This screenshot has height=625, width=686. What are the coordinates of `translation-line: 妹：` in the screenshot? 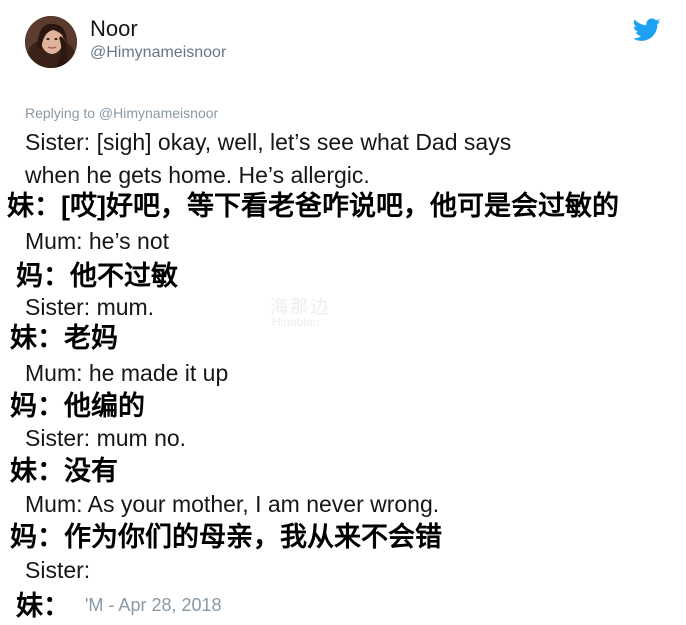 It's located at (43, 606).